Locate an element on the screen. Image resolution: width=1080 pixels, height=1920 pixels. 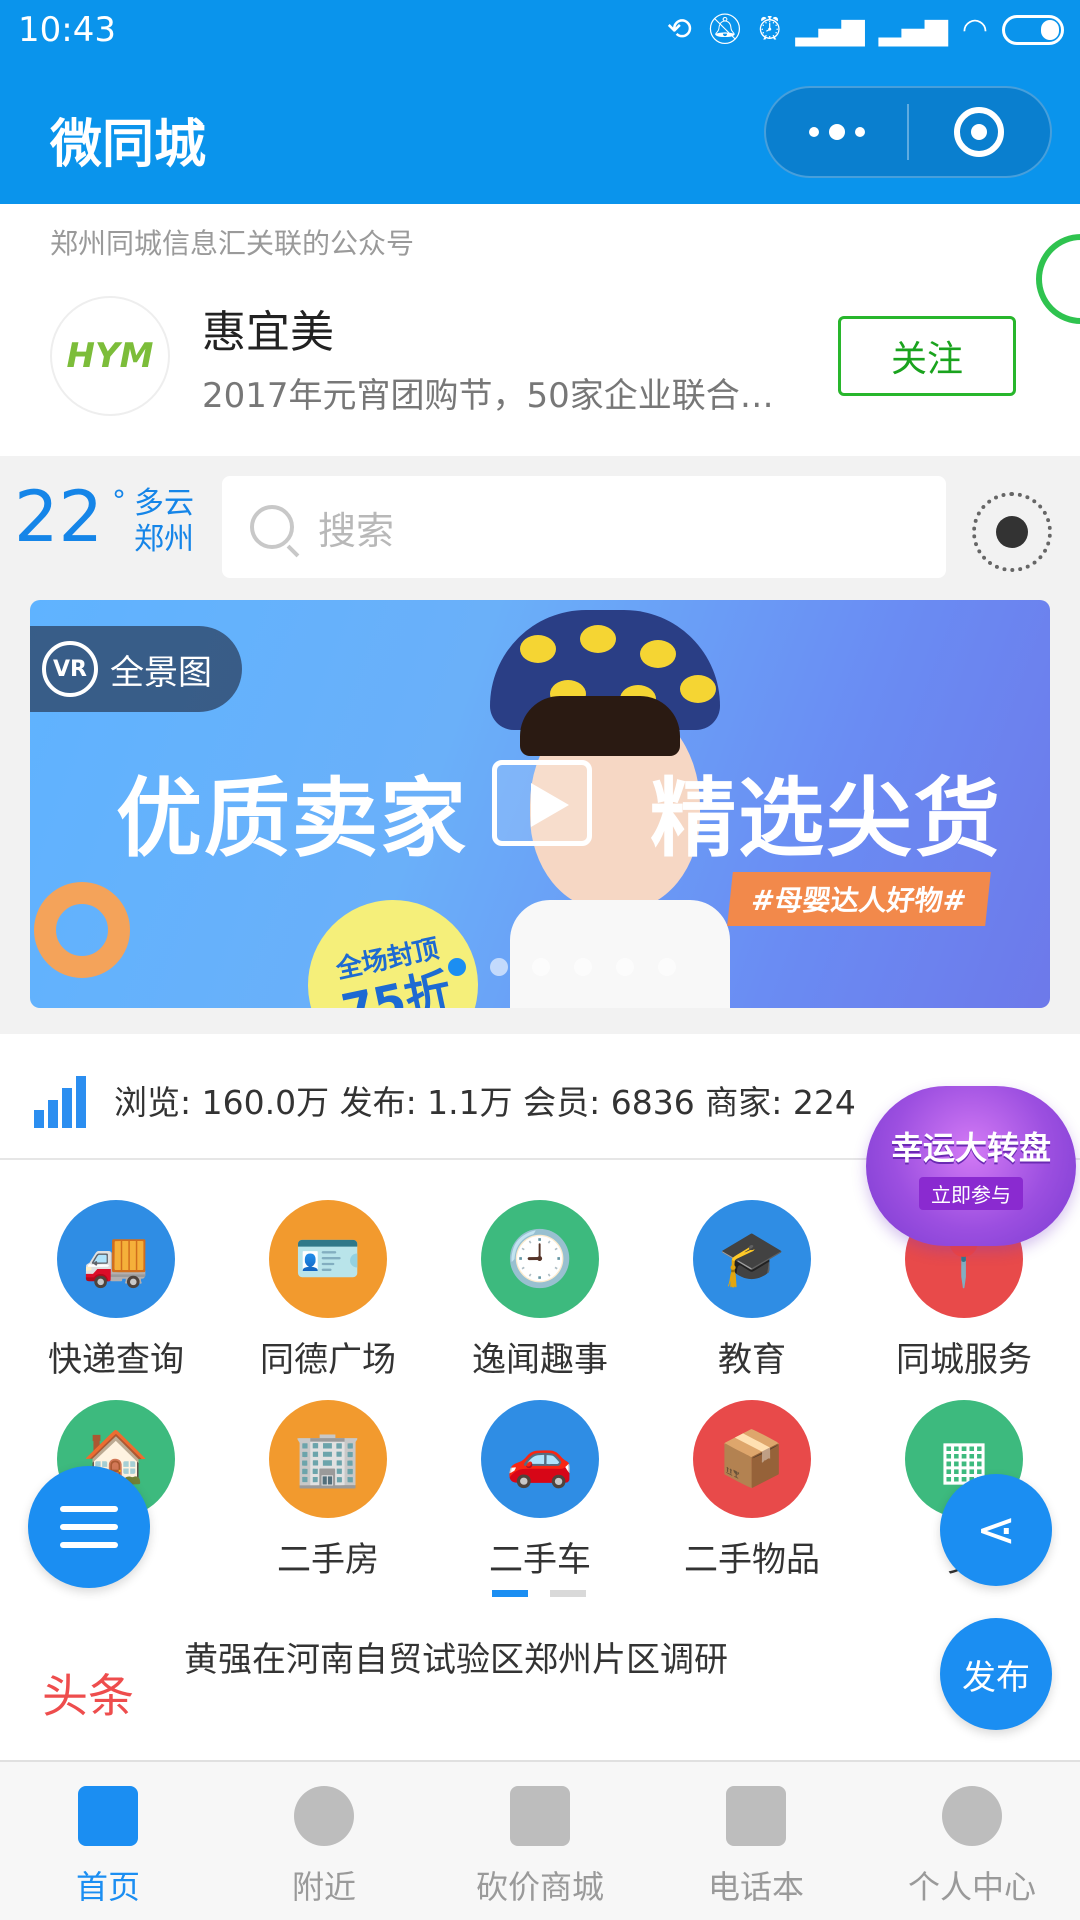
user-icon is located at coordinates (972, 1816).